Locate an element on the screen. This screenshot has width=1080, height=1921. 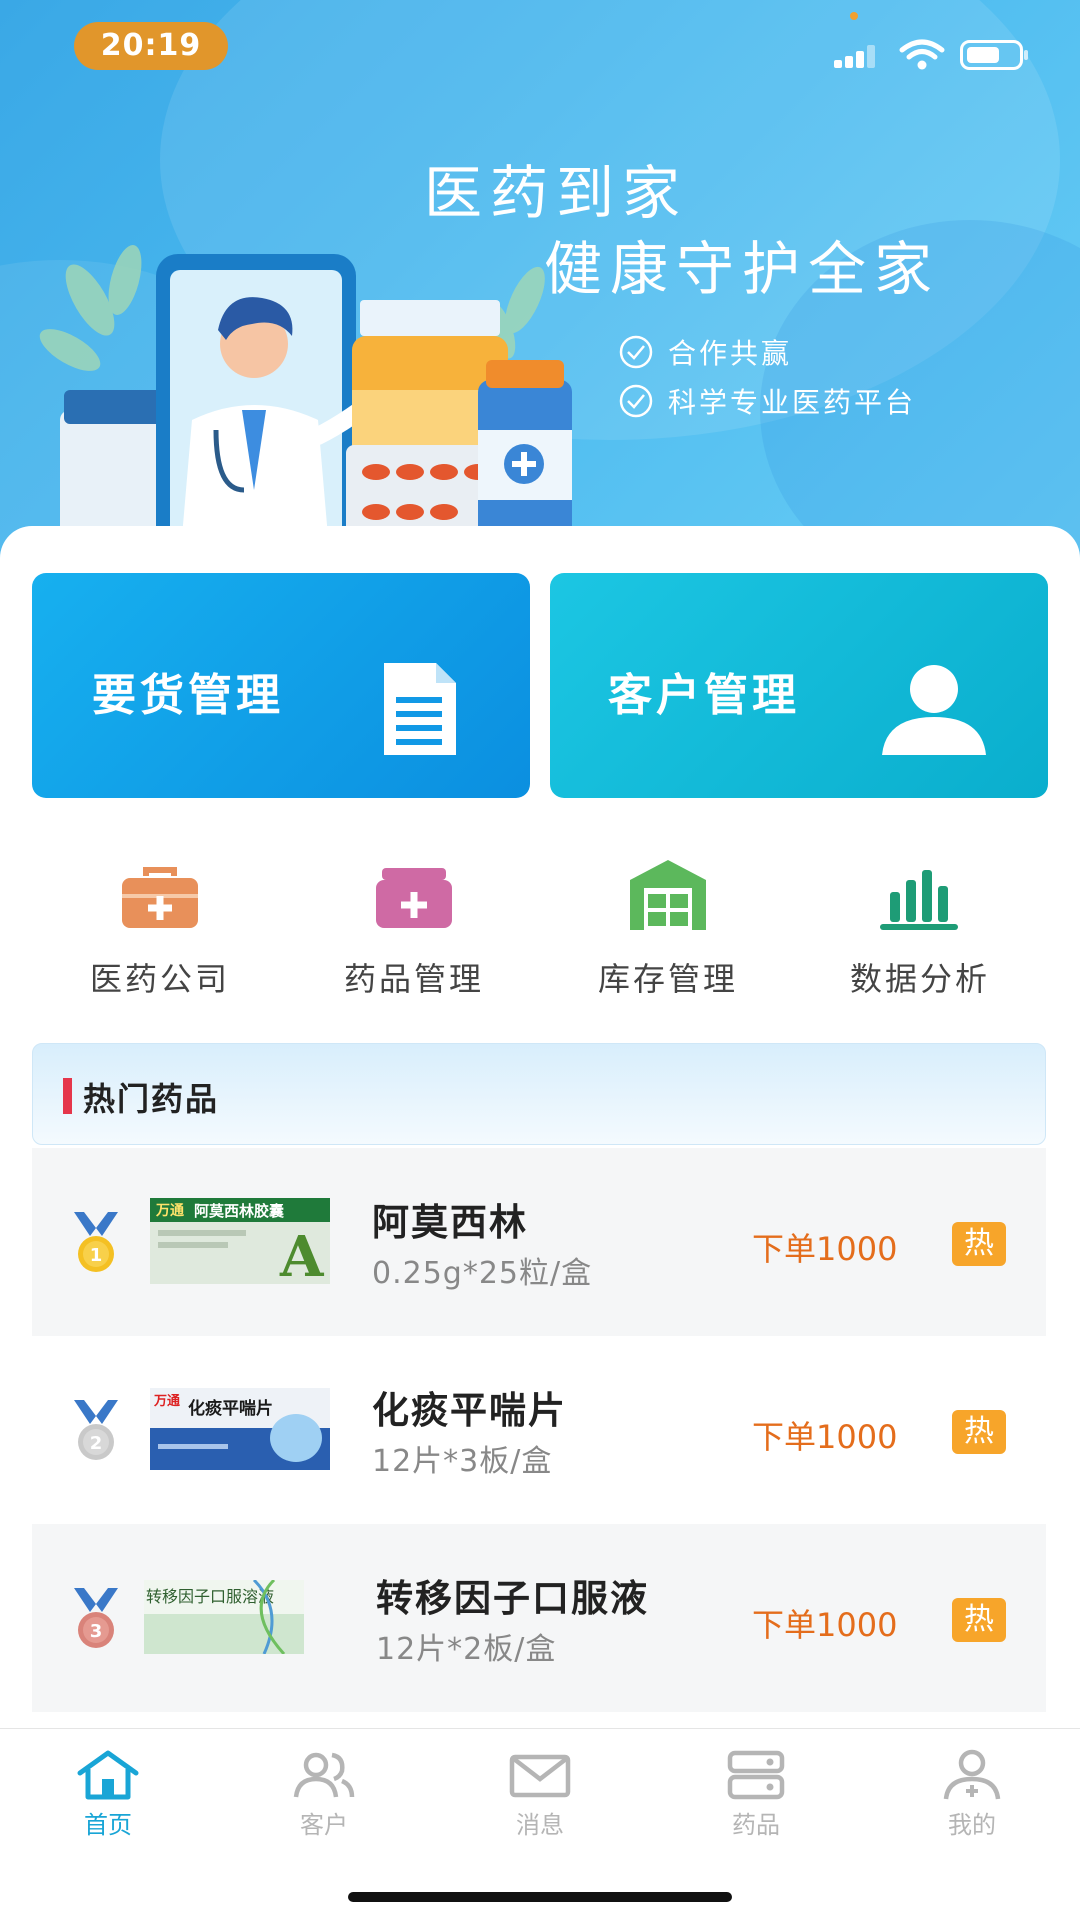
wifi-icon is located at coordinates (922, 54).